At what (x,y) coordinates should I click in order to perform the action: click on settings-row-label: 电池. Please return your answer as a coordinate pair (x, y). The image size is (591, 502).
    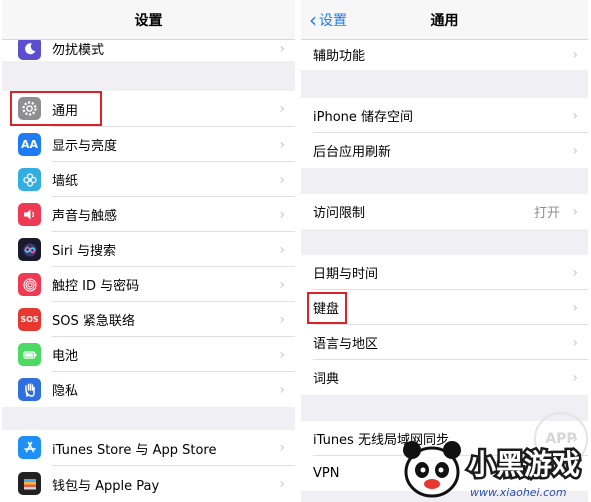
    Looking at the image, I should click on (65, 356).